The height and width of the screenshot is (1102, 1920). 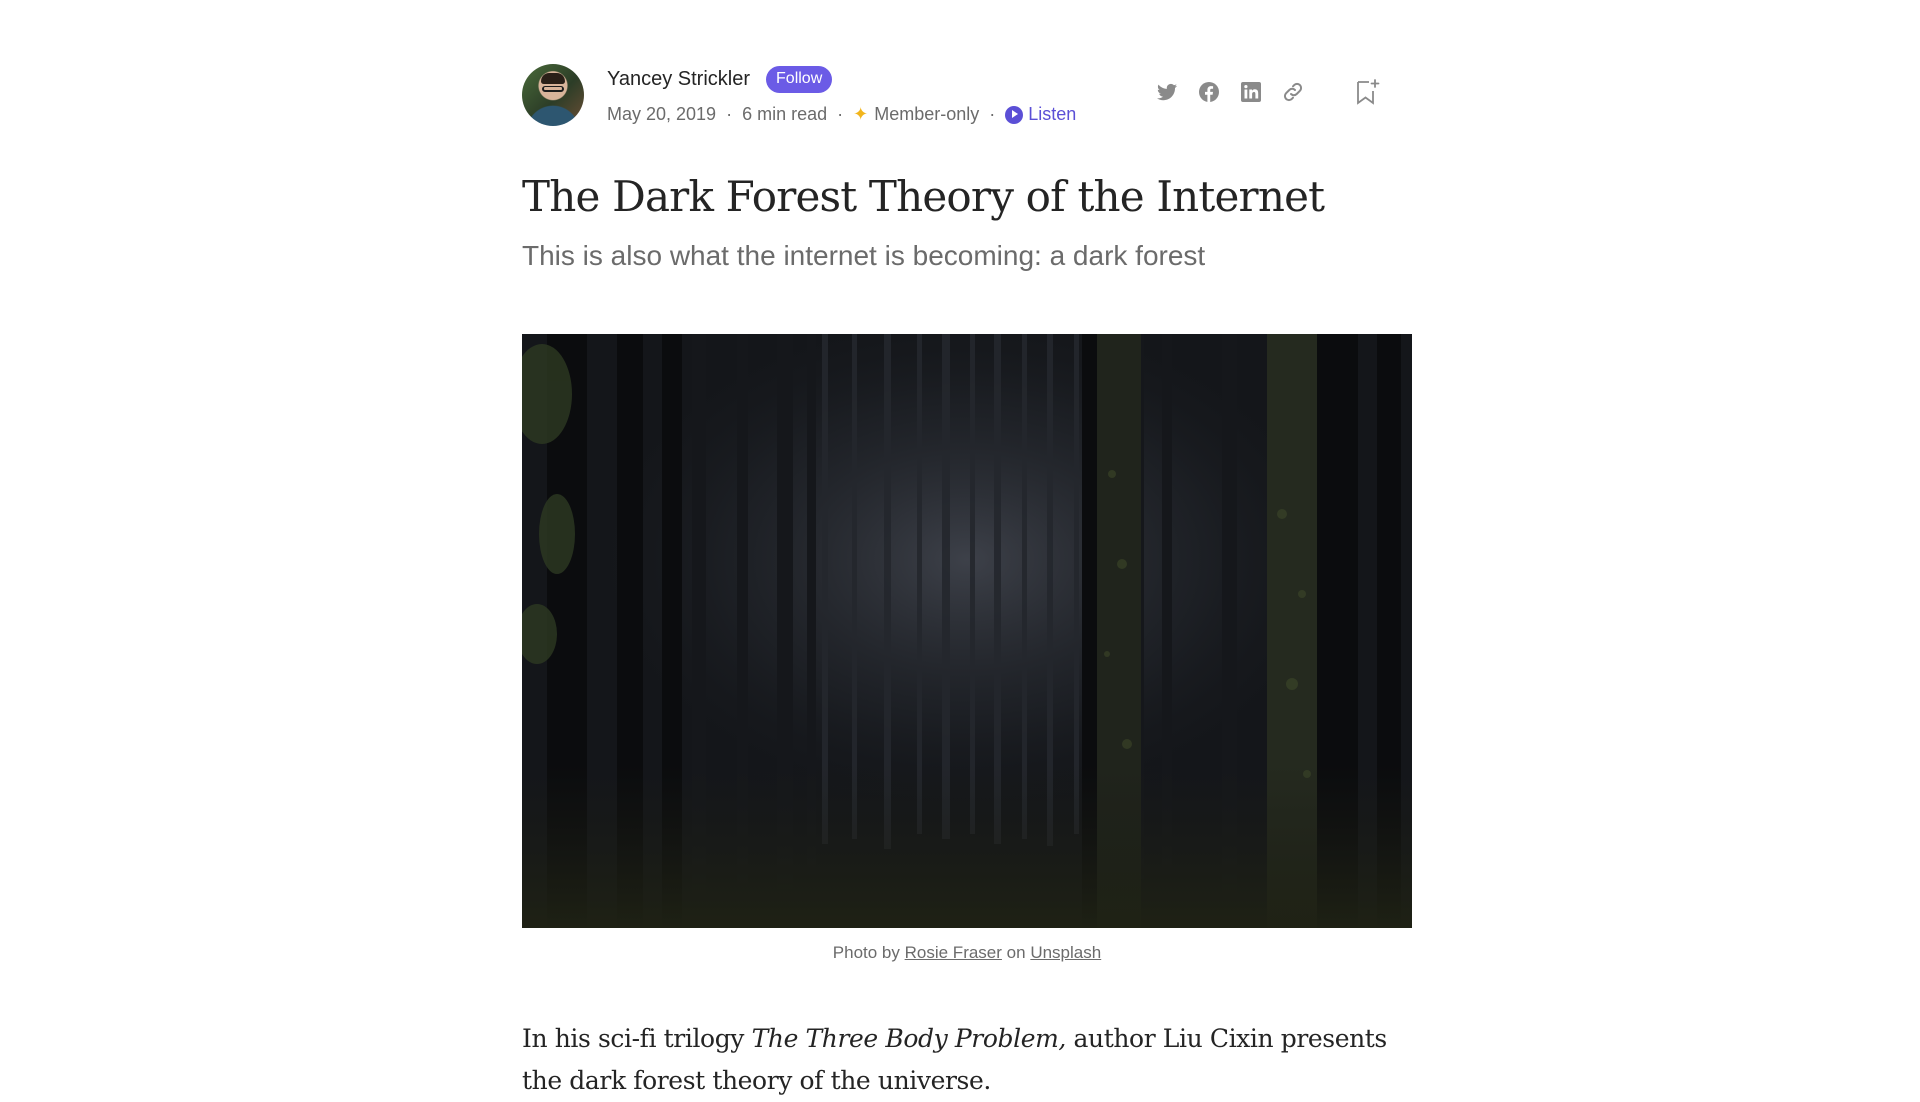 What do you see at coordinates (1230, 92) in the screenshot?
I see `share-icons` at bounding box center [1230, 92].